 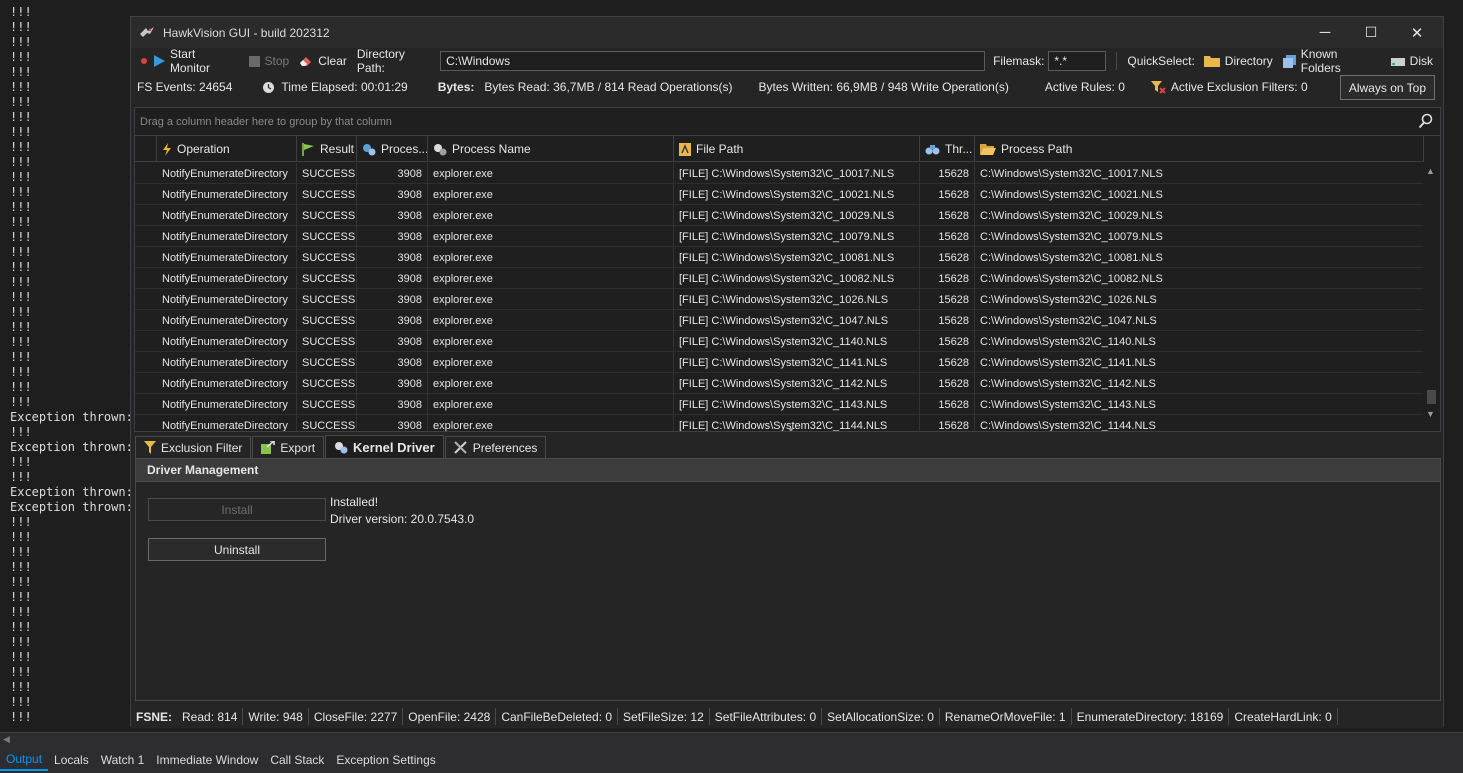 What do you see at coordinates (1417, 32) in the screenshot?
I see `close-button: ✕` at bounding box center [1417, 32].